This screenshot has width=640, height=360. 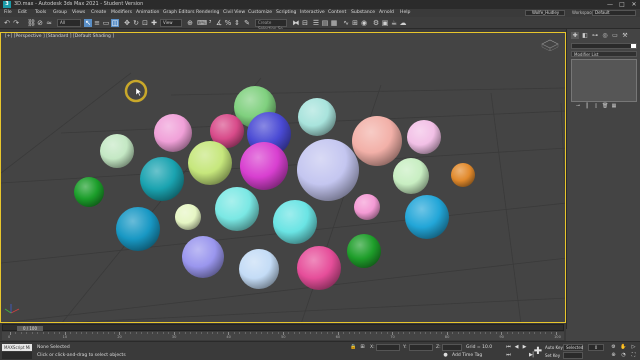 What do you see at coordinates (538, 351) in the screenshot?
I see `set-keys-icon: ✚` at bounding box center [538, 351].